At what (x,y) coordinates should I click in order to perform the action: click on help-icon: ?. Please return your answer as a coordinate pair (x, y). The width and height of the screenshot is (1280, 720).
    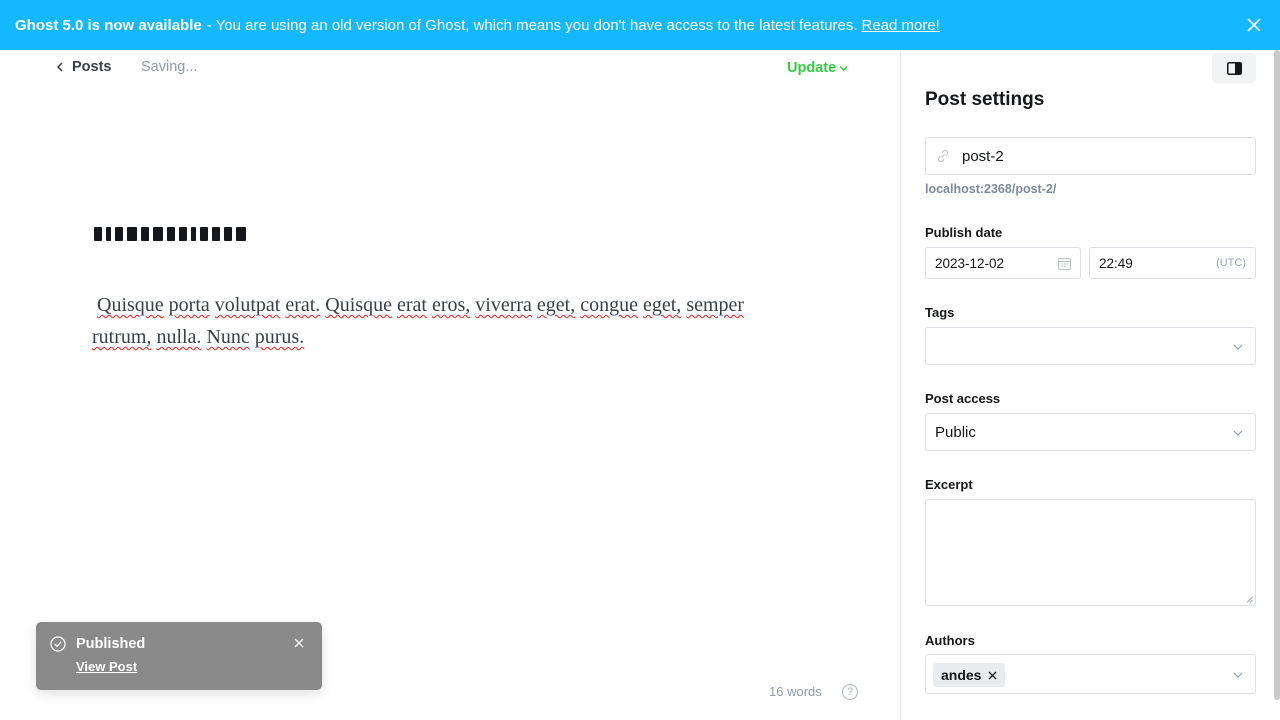
    Looking at the image, I should click on (850, 692).